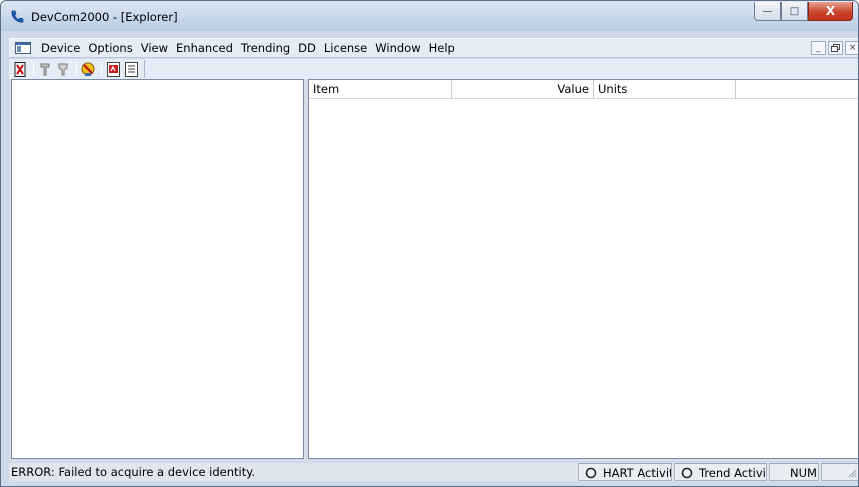  I want to click on pdf-report-icon, so click(113, 69).